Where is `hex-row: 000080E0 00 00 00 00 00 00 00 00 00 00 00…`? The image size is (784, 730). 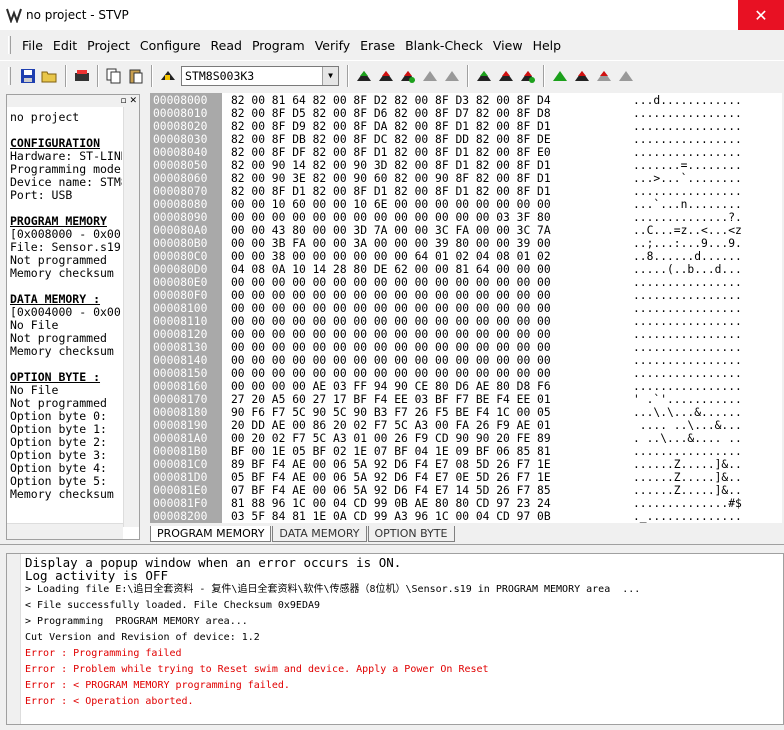 hex-row: 000080E0 00 00 00 00 00 00 00 00 00 00 00… is located at coordinates (466, 282).